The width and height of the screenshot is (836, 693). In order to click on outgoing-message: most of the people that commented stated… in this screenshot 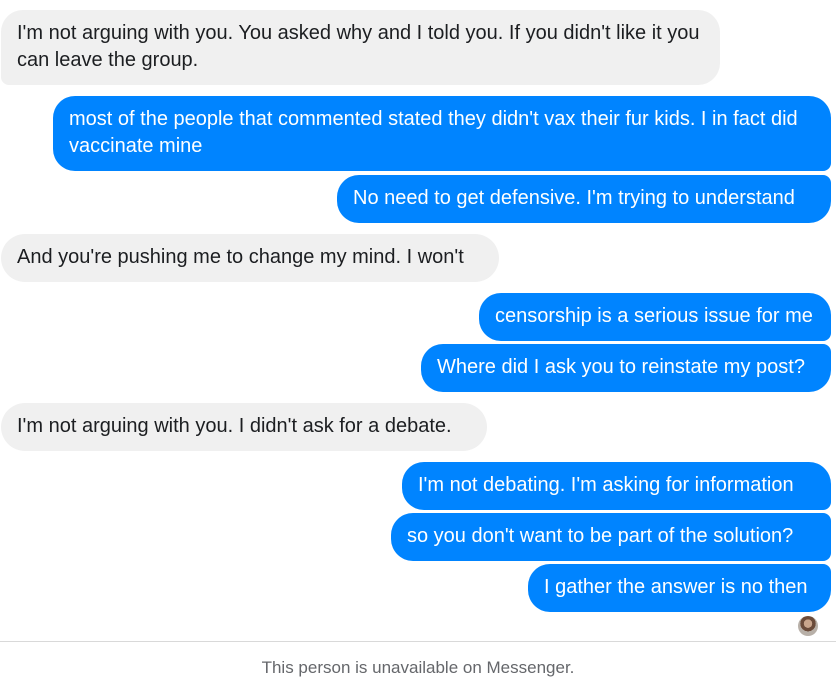, I will do `click(442, 133)`.